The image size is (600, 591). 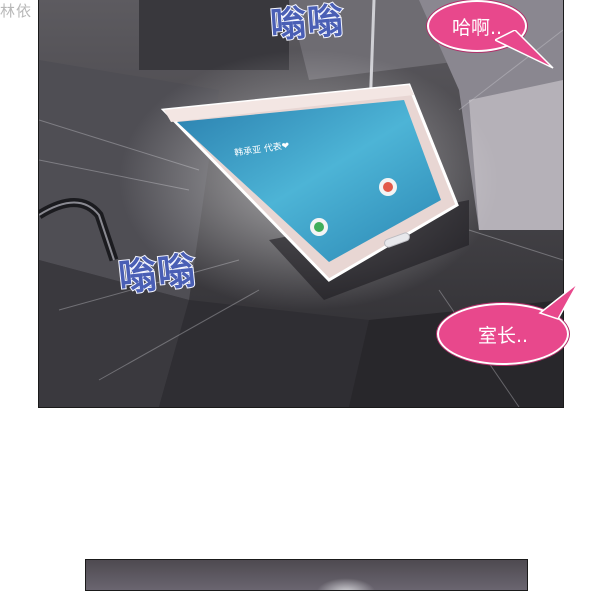 I want to click on speech-bubble-top-tail, so click(x=524, y=49).